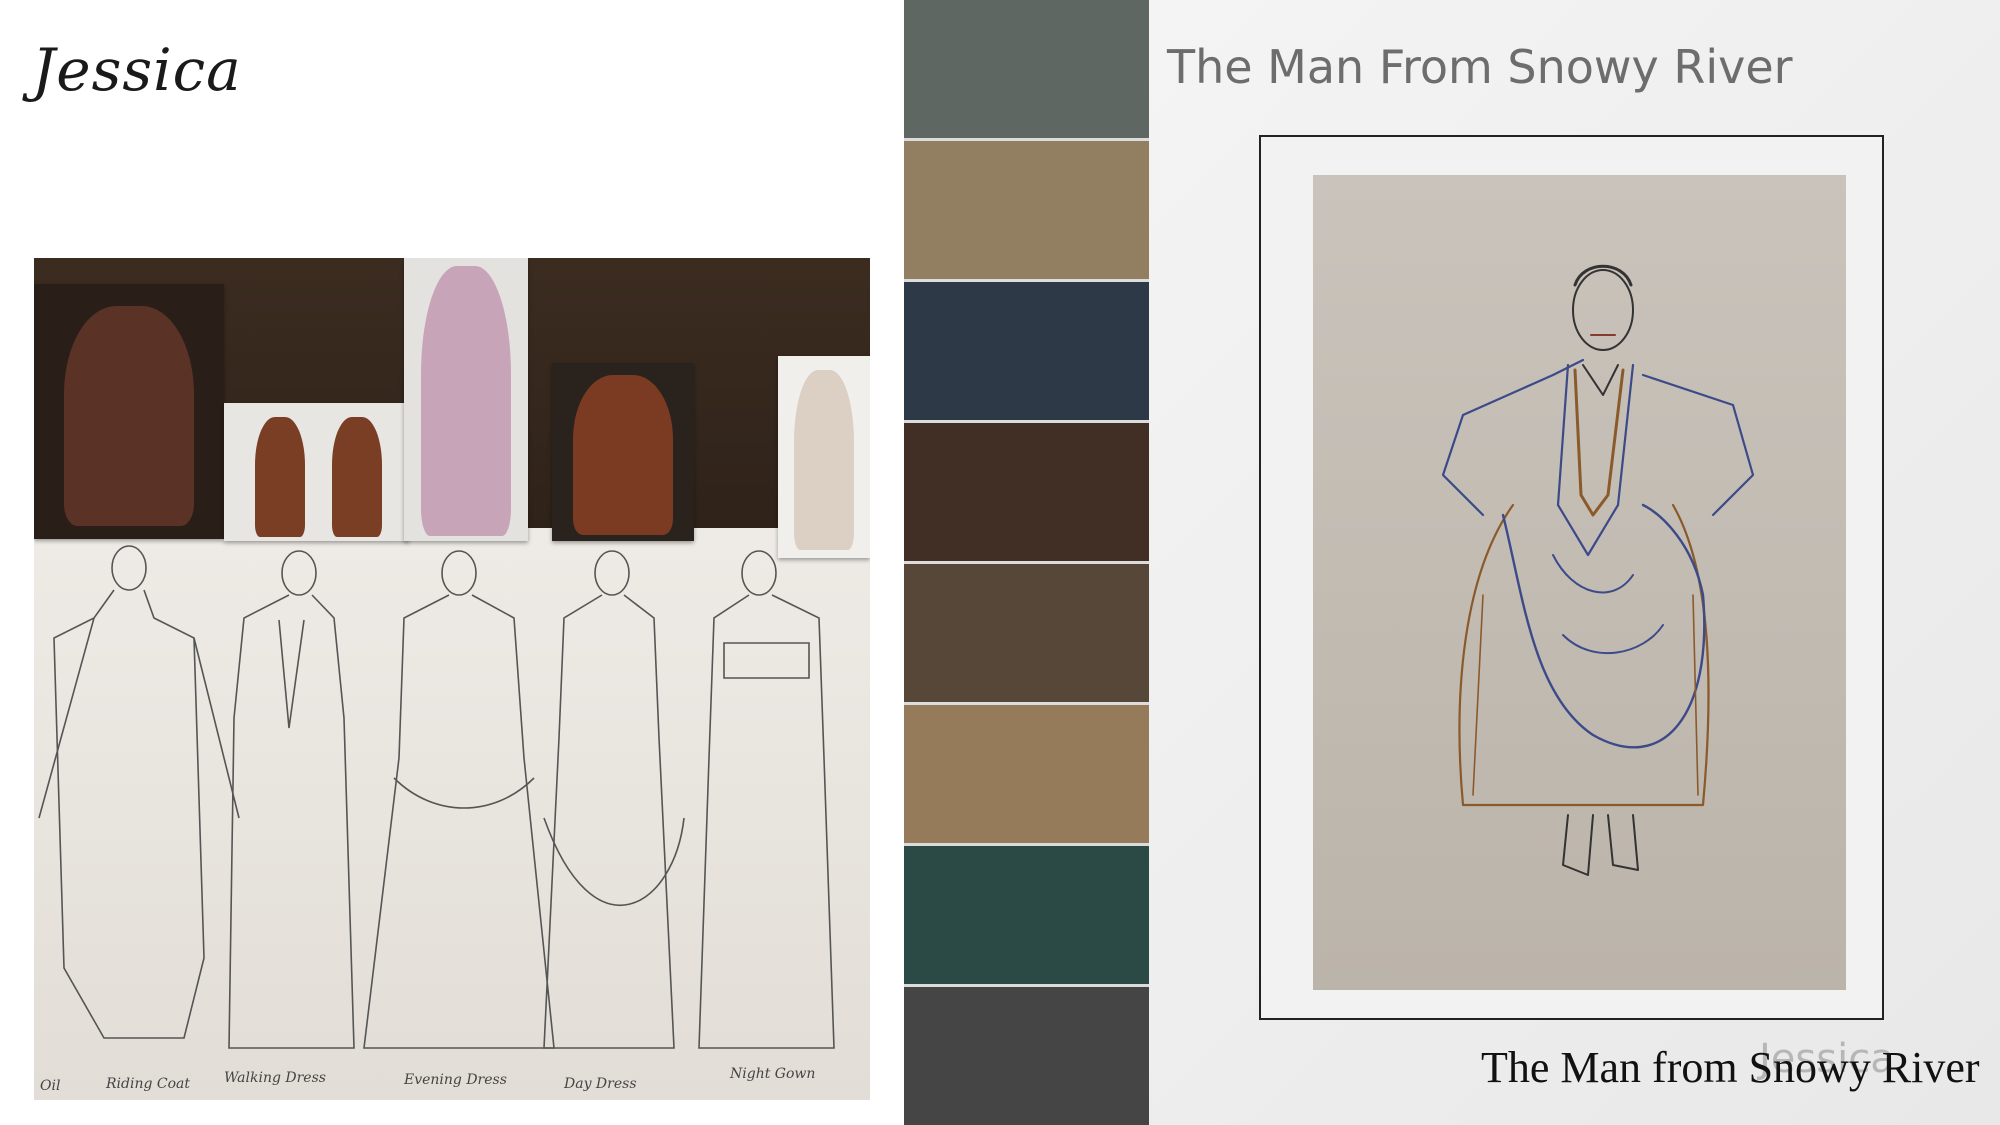 This screenshot has height=1125, width=2000. Describe the element at coordinates (1598, 570) in the screenshot. I see `costume-rendering-drawing` at that location.